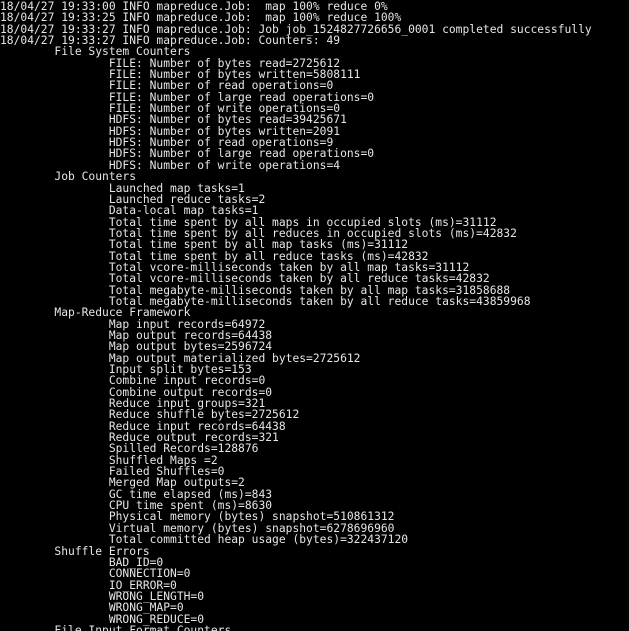 The height and width of the screenshot is (631, 629). I want to click on terminal-line: CONNECTION=0, so click(95, 574).